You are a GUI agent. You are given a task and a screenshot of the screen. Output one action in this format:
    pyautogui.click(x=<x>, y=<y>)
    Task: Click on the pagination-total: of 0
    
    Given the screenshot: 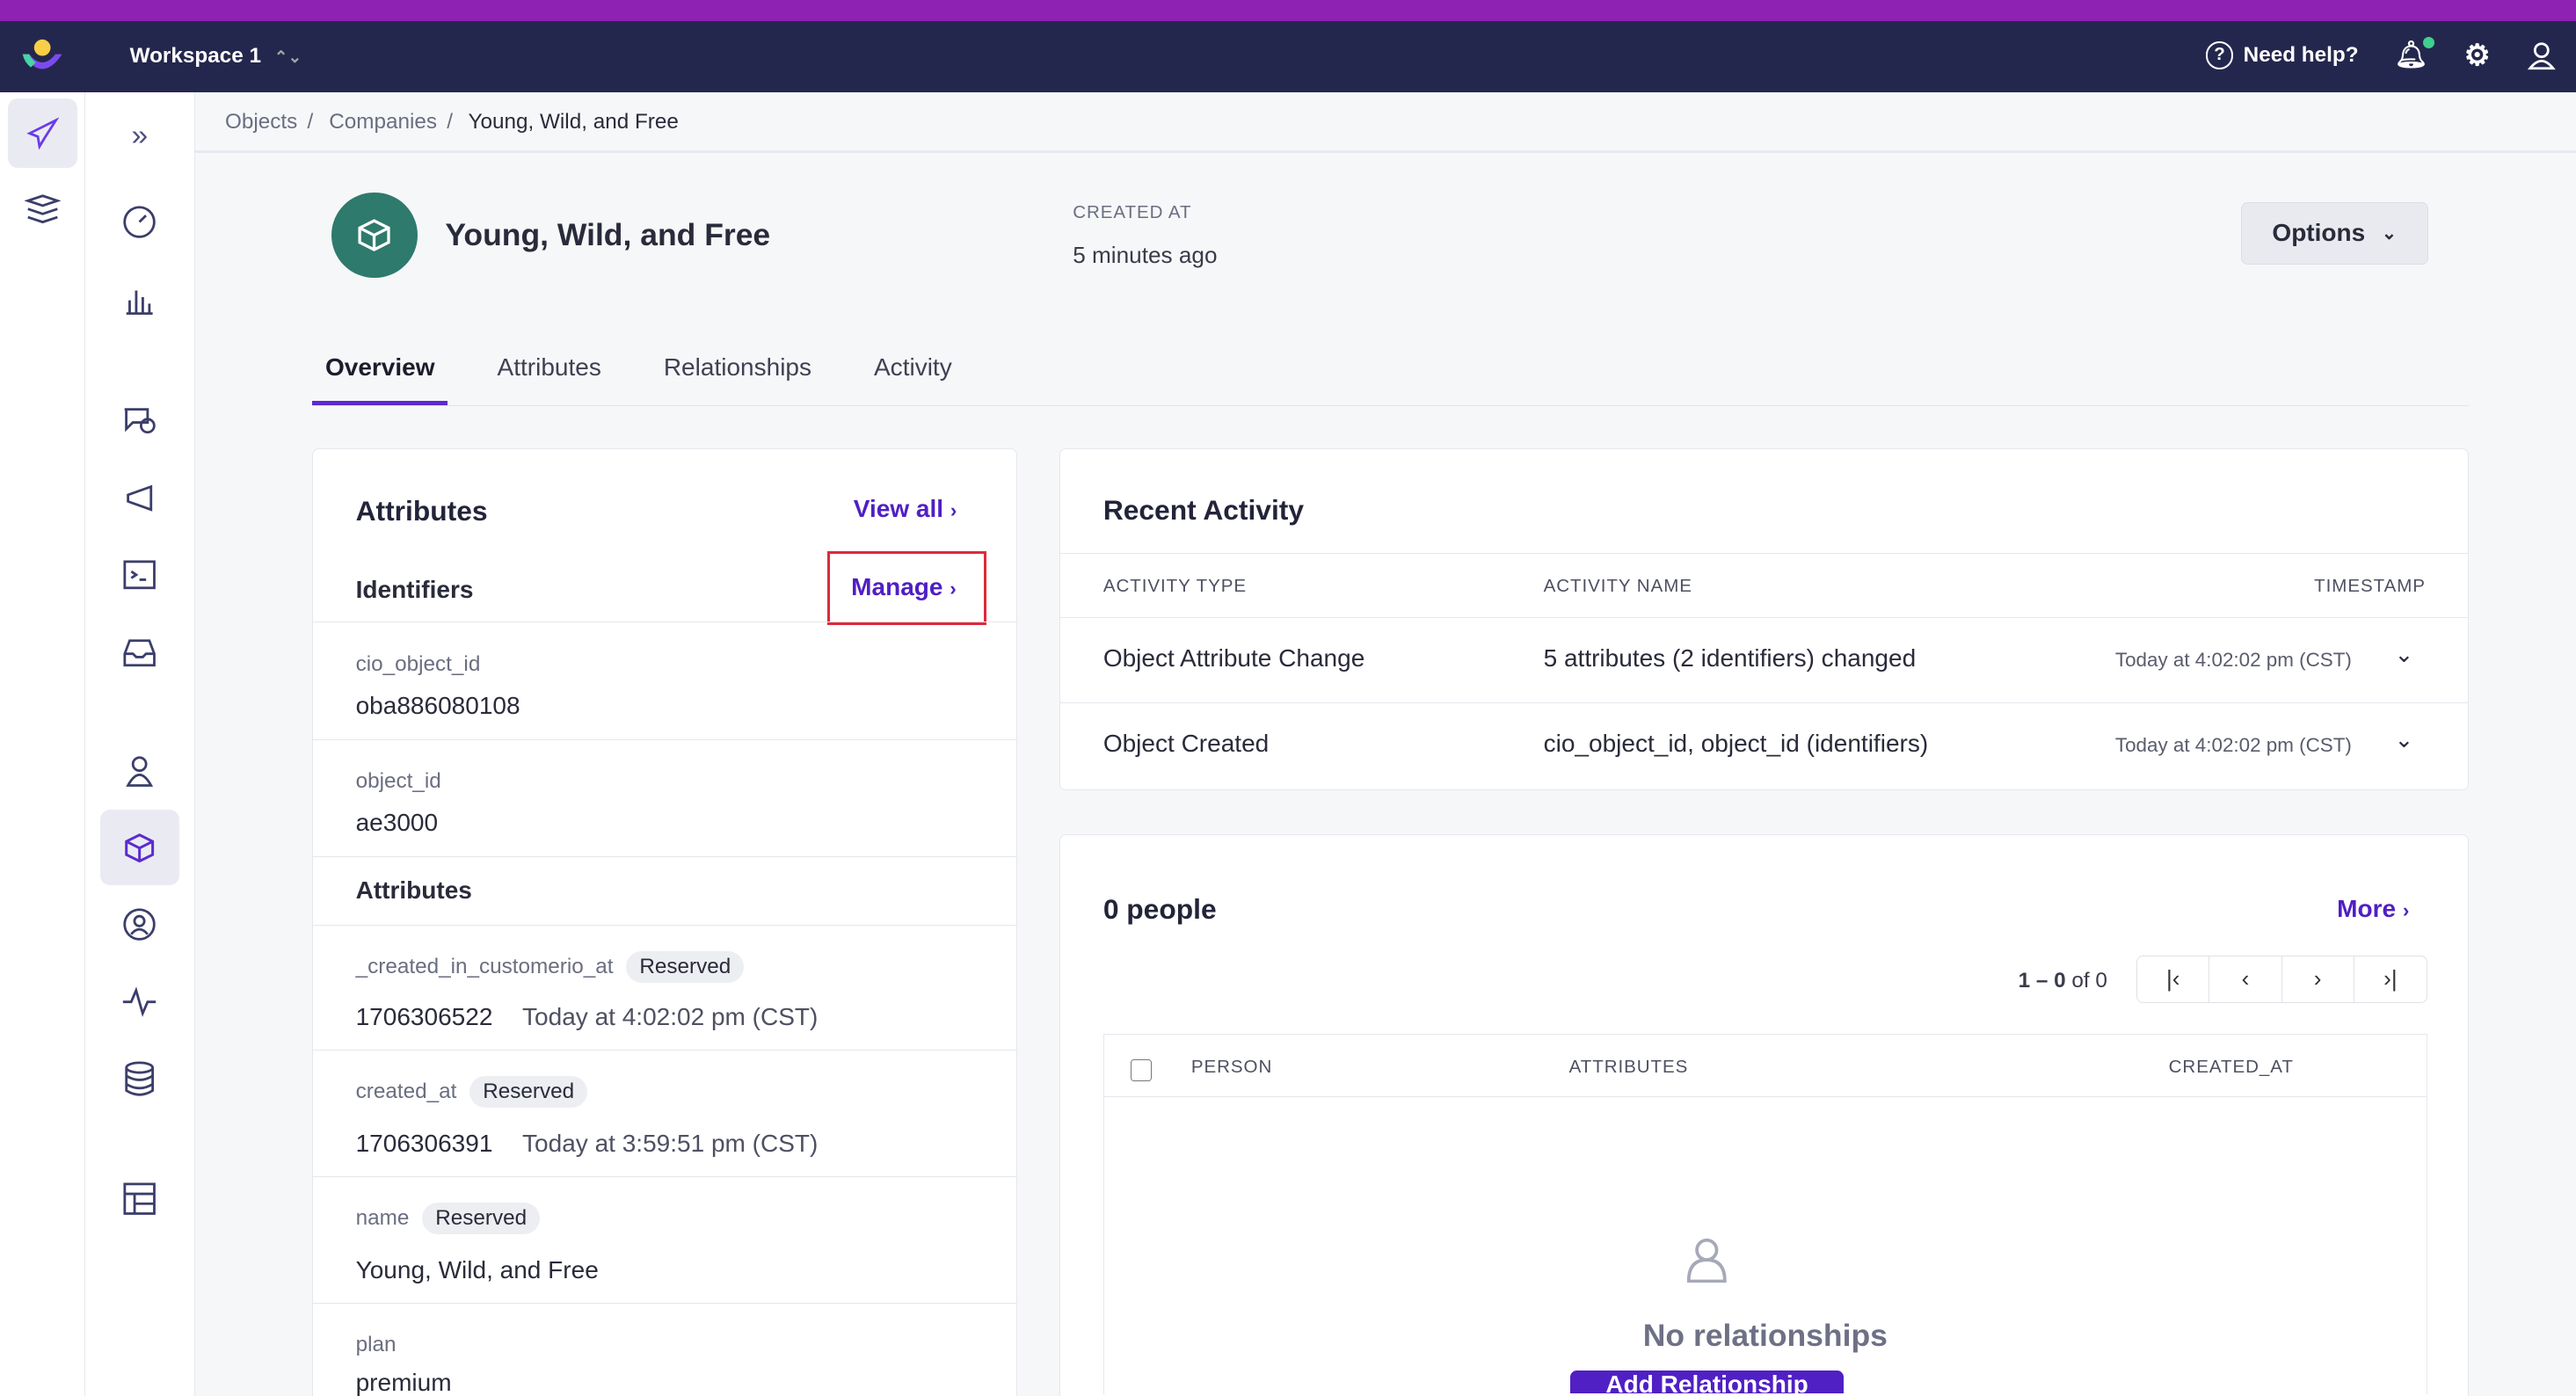 What is the action you would take?
    pyautogui.click(x=2089, y=980)
    